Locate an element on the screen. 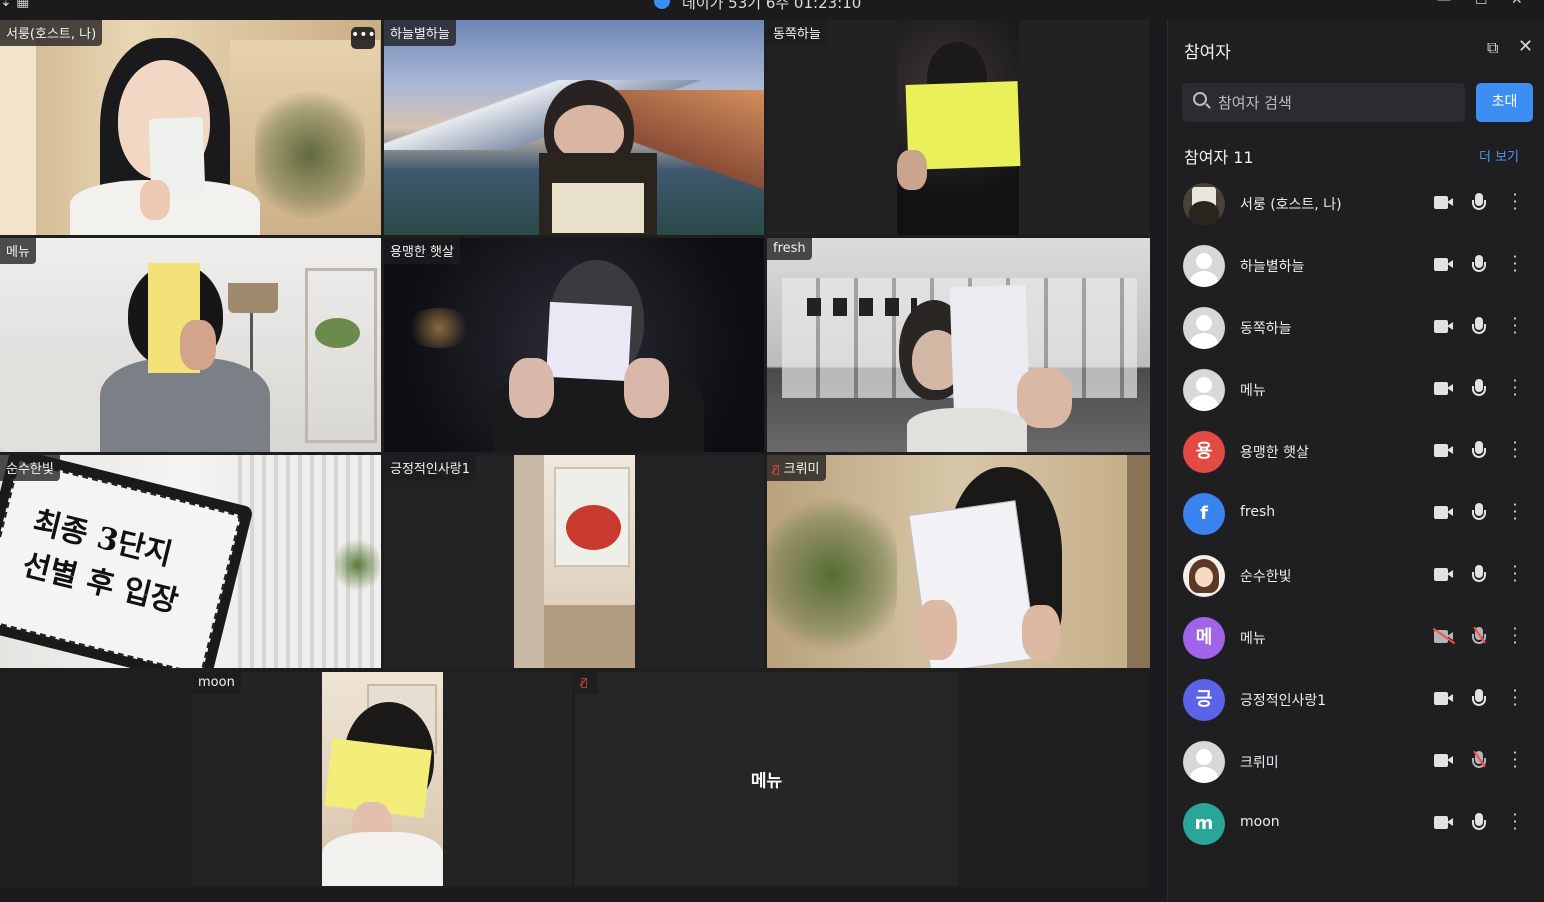  participant-name-label: moon is located at coordinates (216, 683).